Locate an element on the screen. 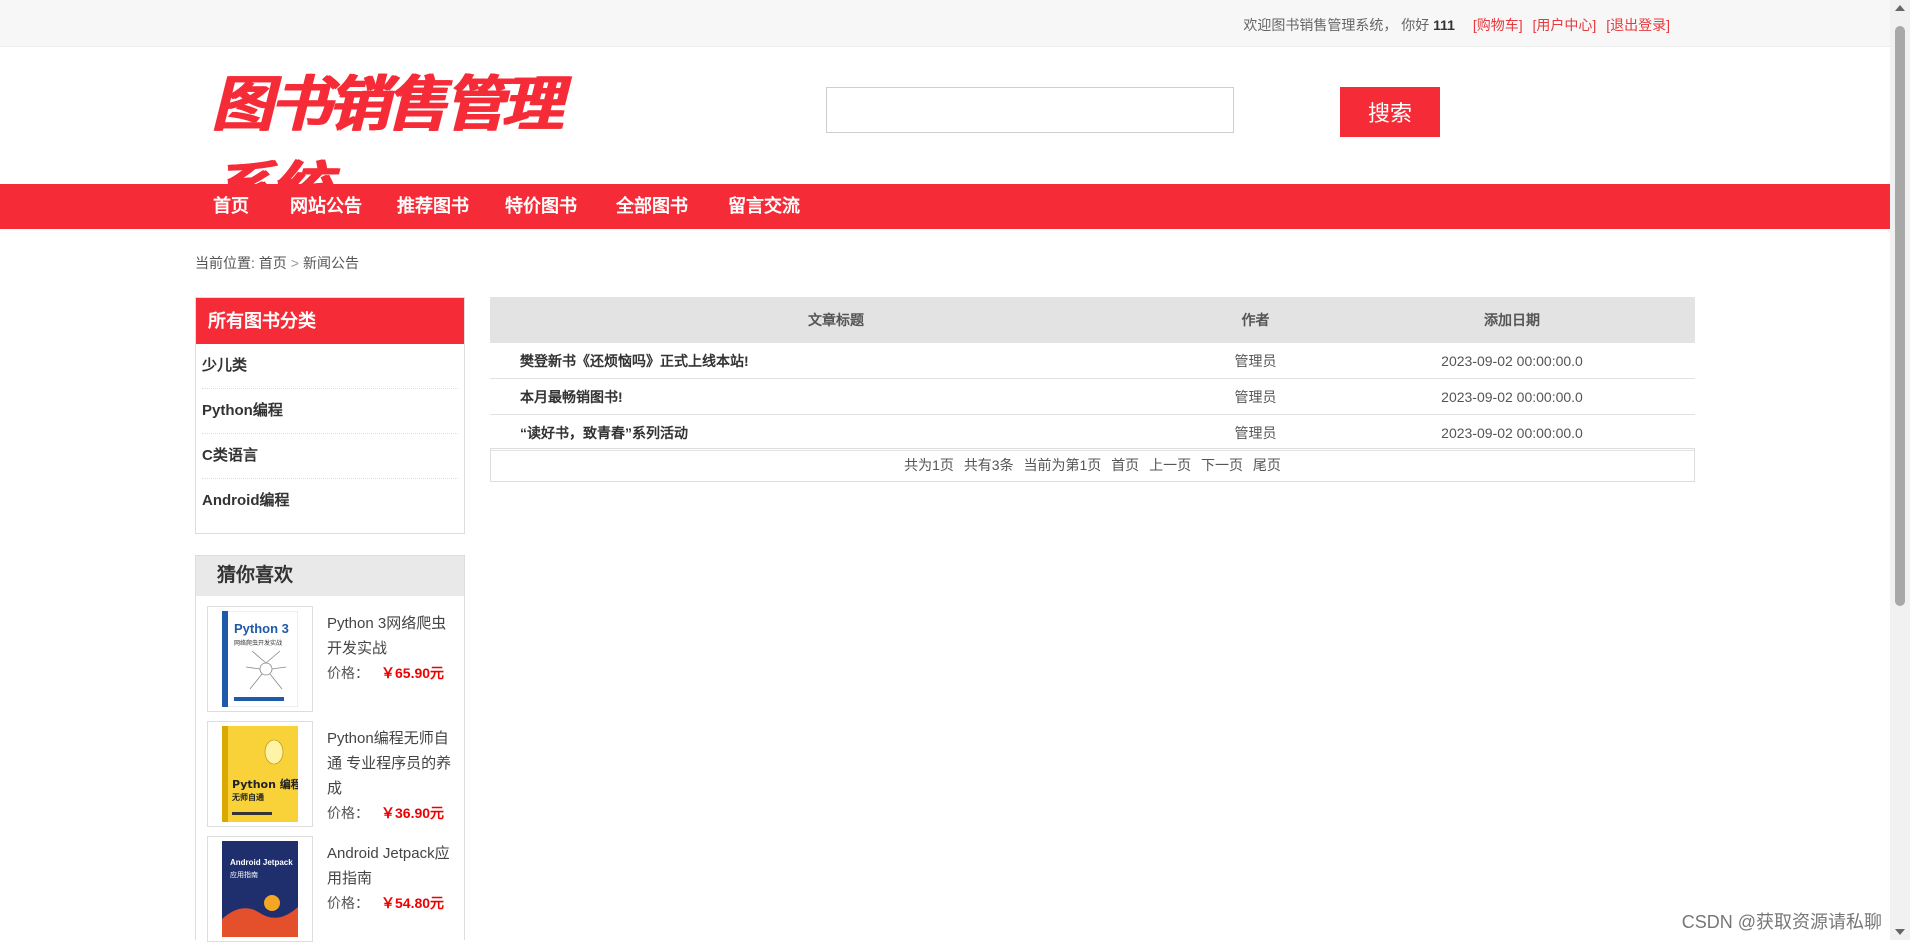  breadcrumb-current: 新闻公告 is located at coordinates (330, 263).